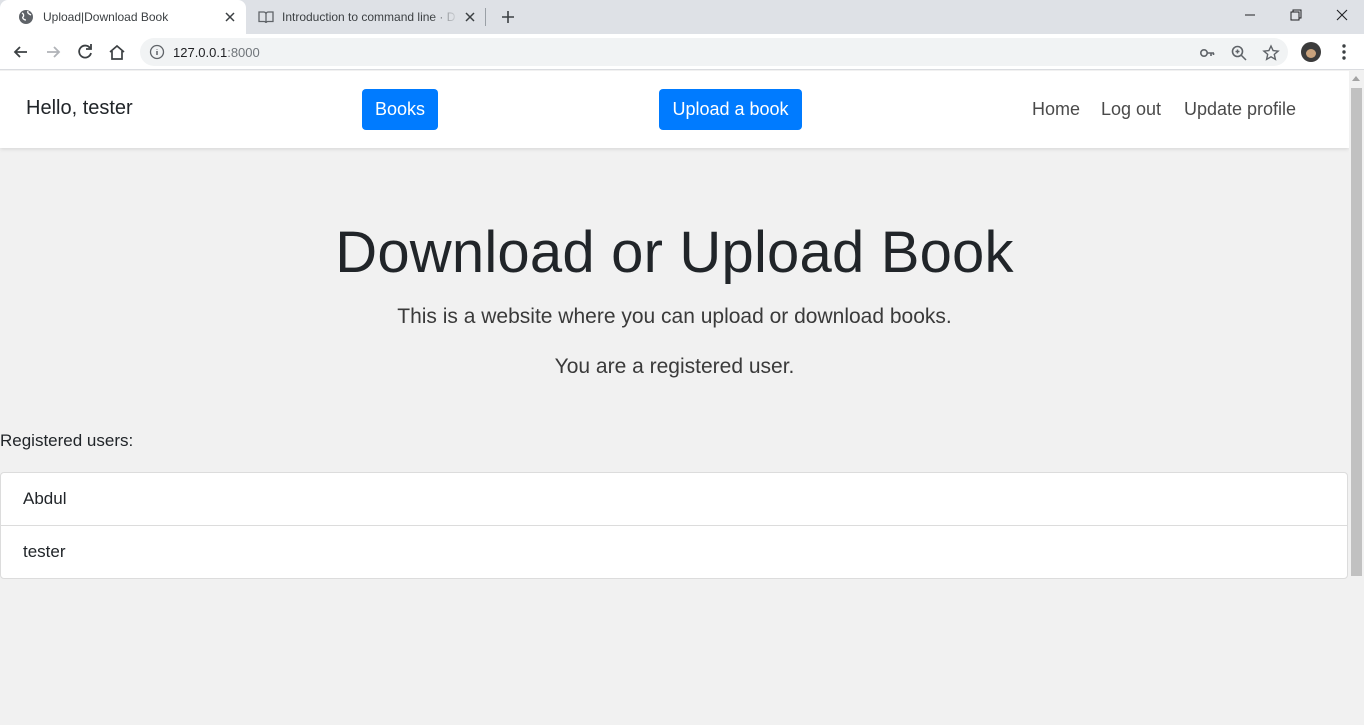 Image resolution: width=1364 pixels, height=725 pixels. Describe the element at coordinates (85, 52) in the screenshot. I see `reload-icon` at that location.